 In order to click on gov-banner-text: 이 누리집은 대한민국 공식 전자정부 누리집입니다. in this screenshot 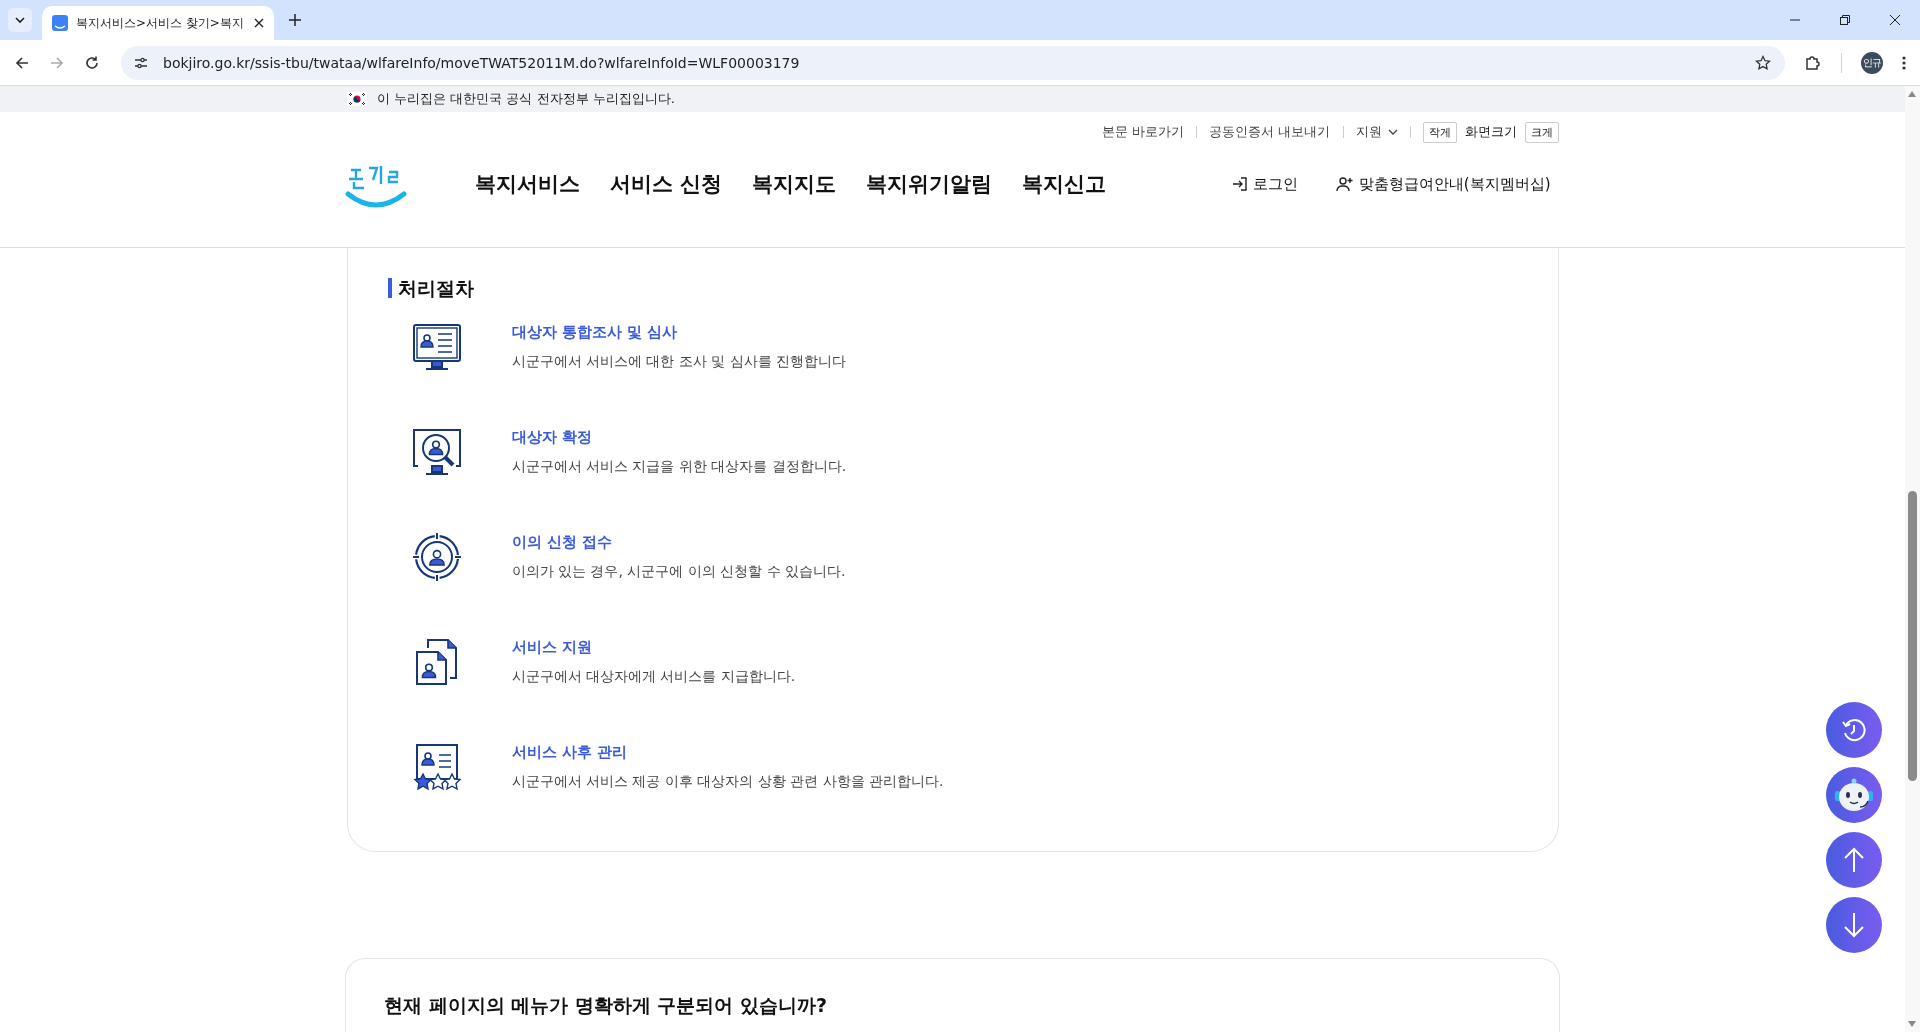, I will do `click(526, 99)`.